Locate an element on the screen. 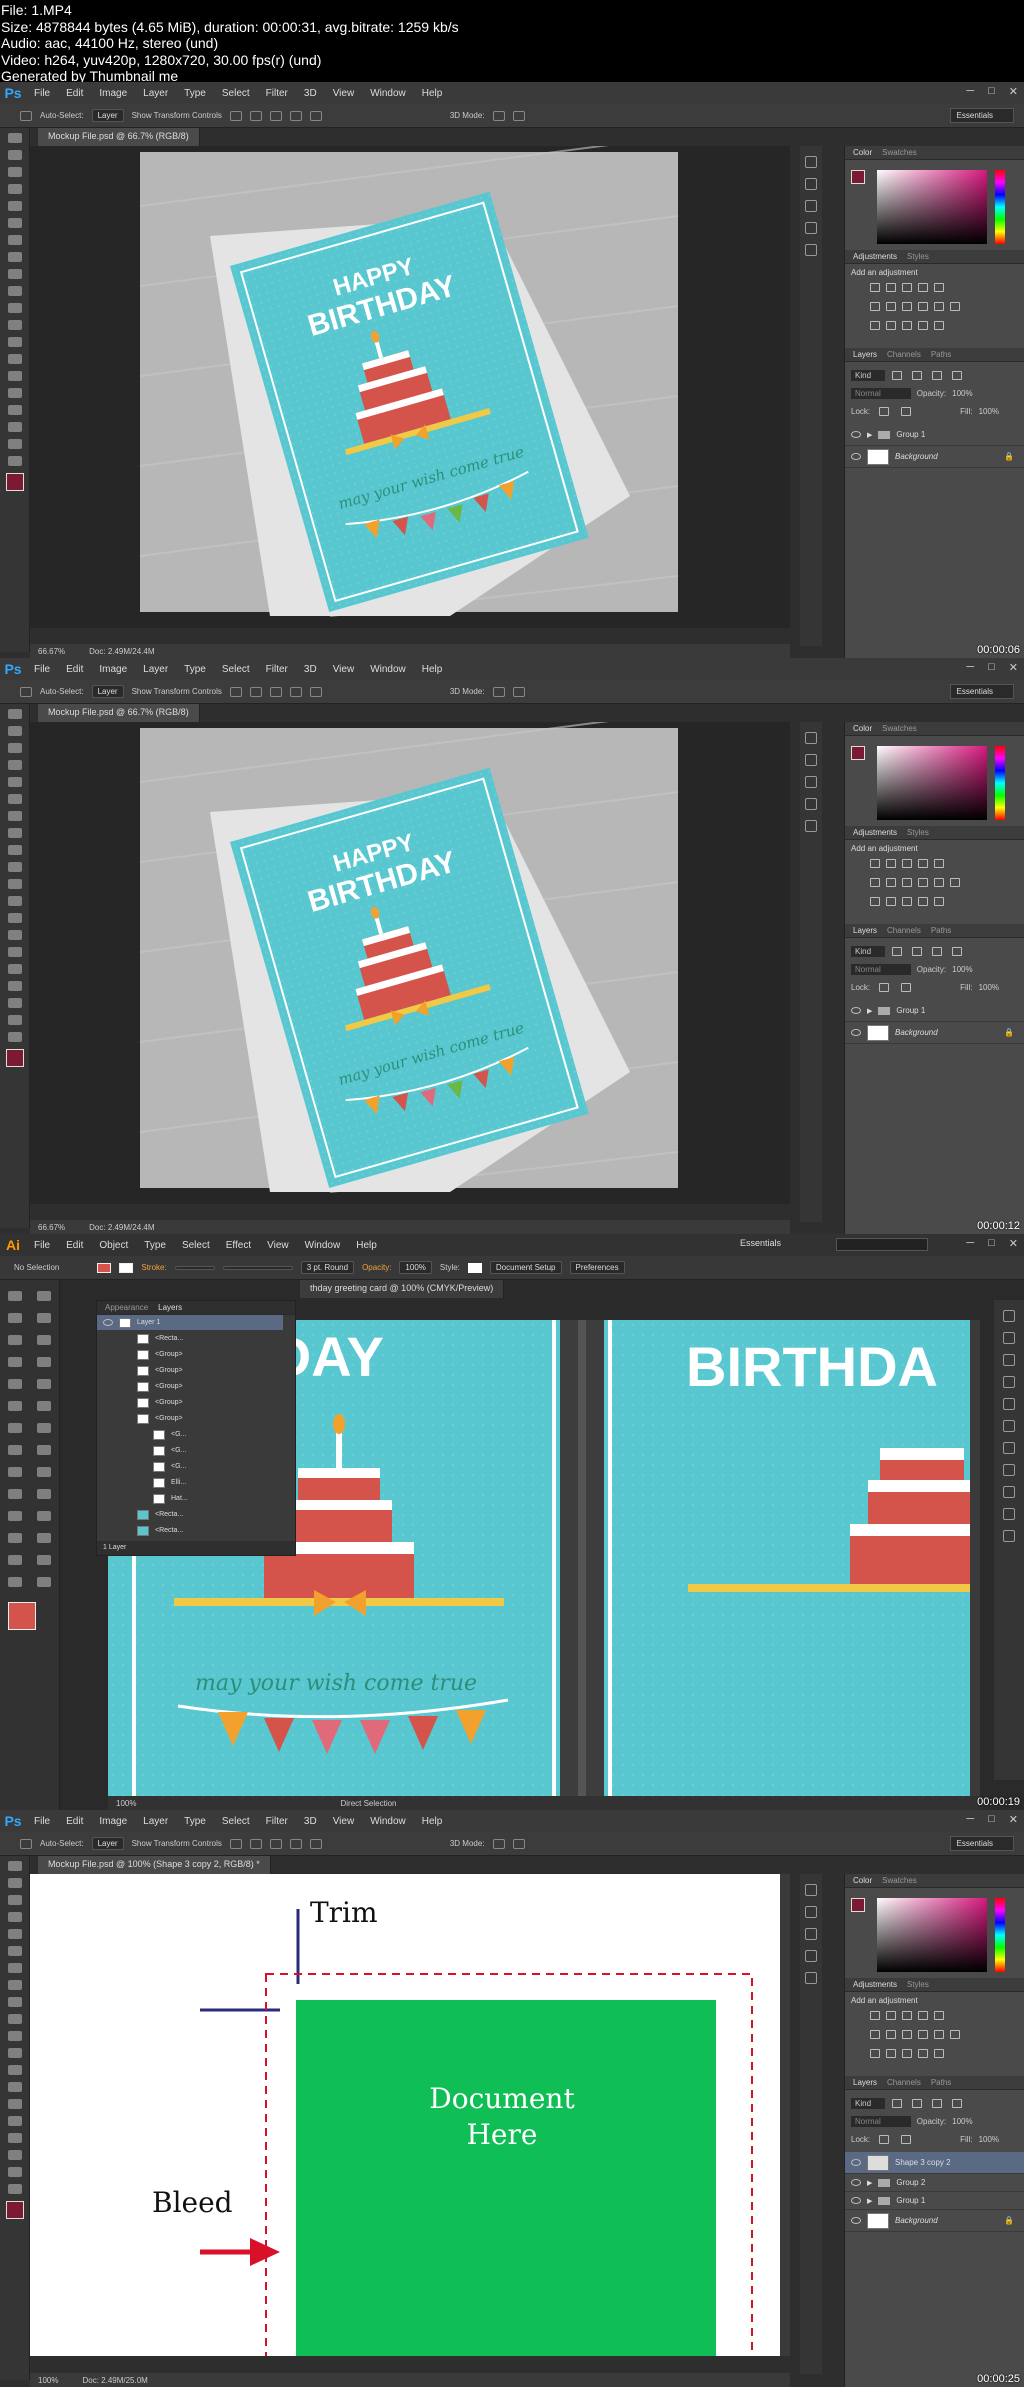 The image size is (1024, 2387). tab-layers: Layers is located at coordinates (865, 930).